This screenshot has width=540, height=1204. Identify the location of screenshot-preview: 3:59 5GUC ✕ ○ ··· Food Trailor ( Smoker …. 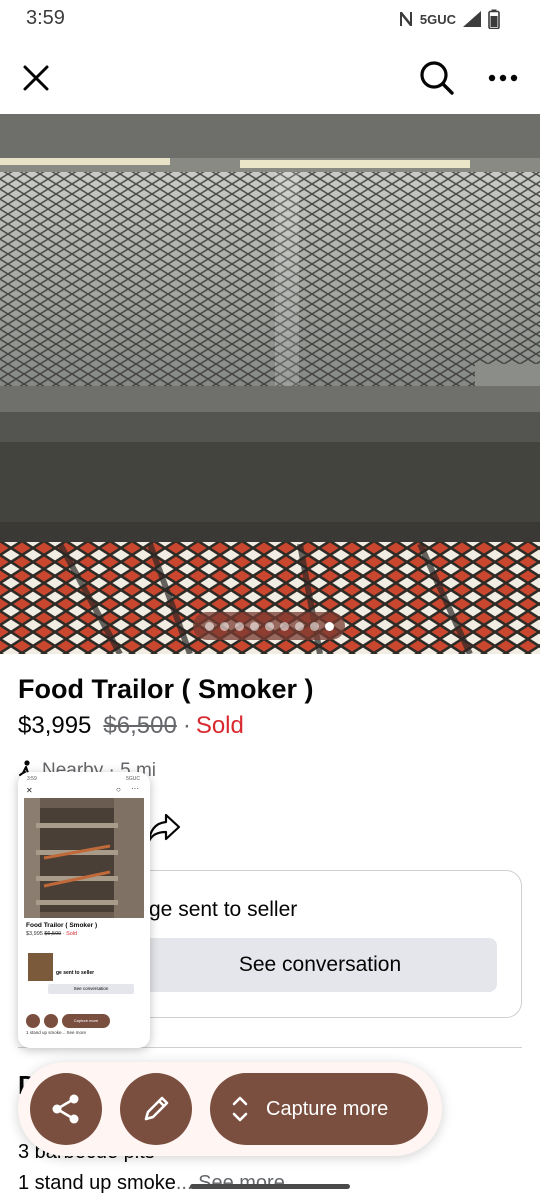
(84, 910).